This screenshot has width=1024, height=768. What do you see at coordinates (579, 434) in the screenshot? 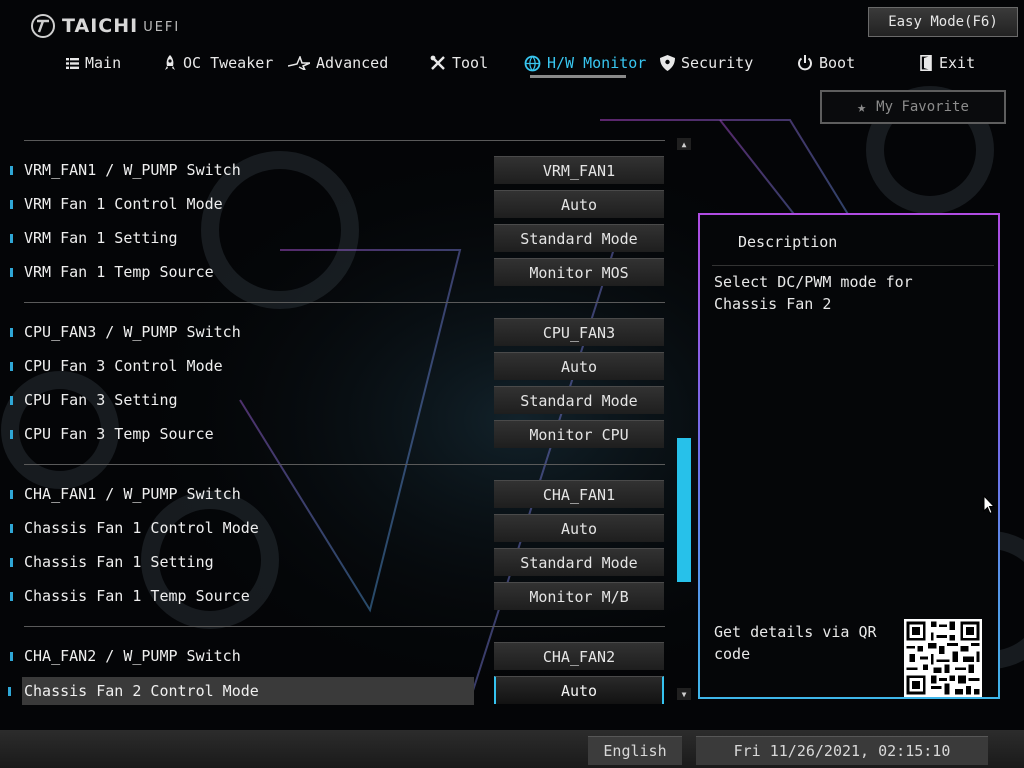
I see `setting-value-cpu-fan3-temp-source: Monitor CPU` at bounding box center [579, 434].